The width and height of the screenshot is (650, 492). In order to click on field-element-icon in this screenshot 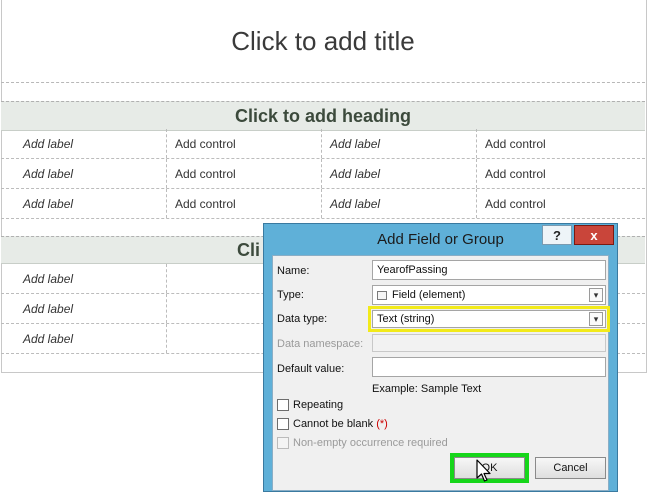, I will do `click(382, 295)`.